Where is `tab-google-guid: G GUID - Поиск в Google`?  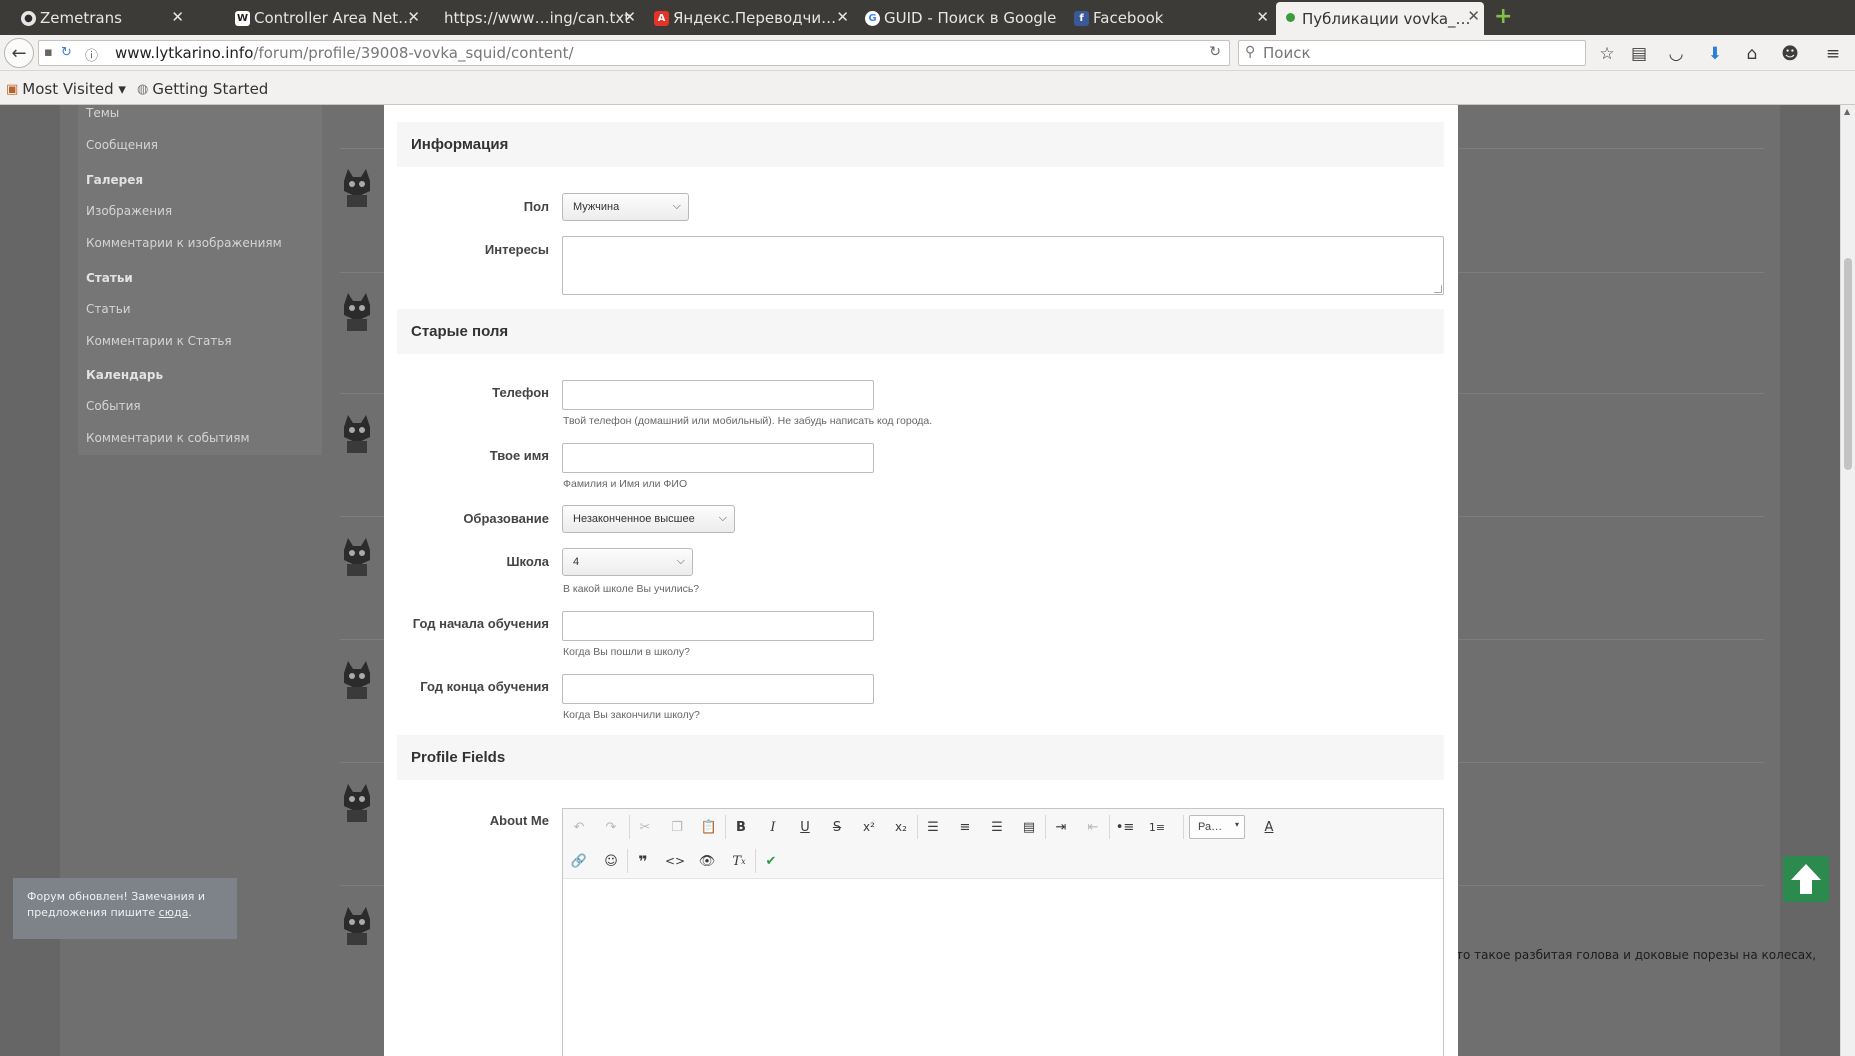
tab-google-guid: G GUID - Поиск в Google is located at coordinates (961, 18).